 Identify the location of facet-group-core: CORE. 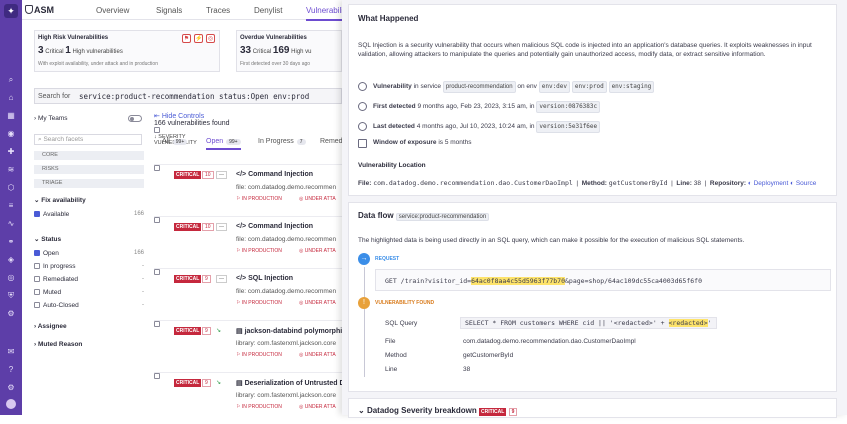
(89, 155).